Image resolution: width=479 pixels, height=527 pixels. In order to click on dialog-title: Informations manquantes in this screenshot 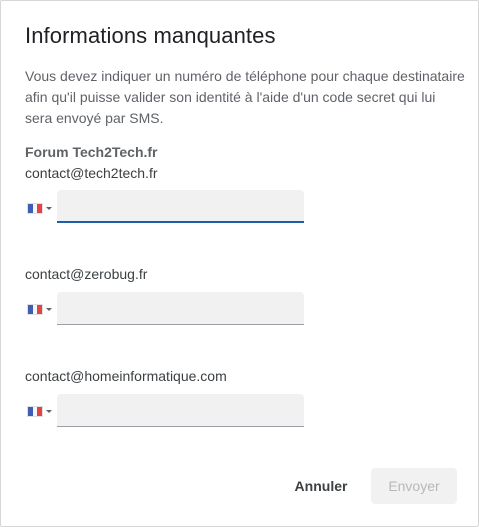, I will do `click(150, 35)`.